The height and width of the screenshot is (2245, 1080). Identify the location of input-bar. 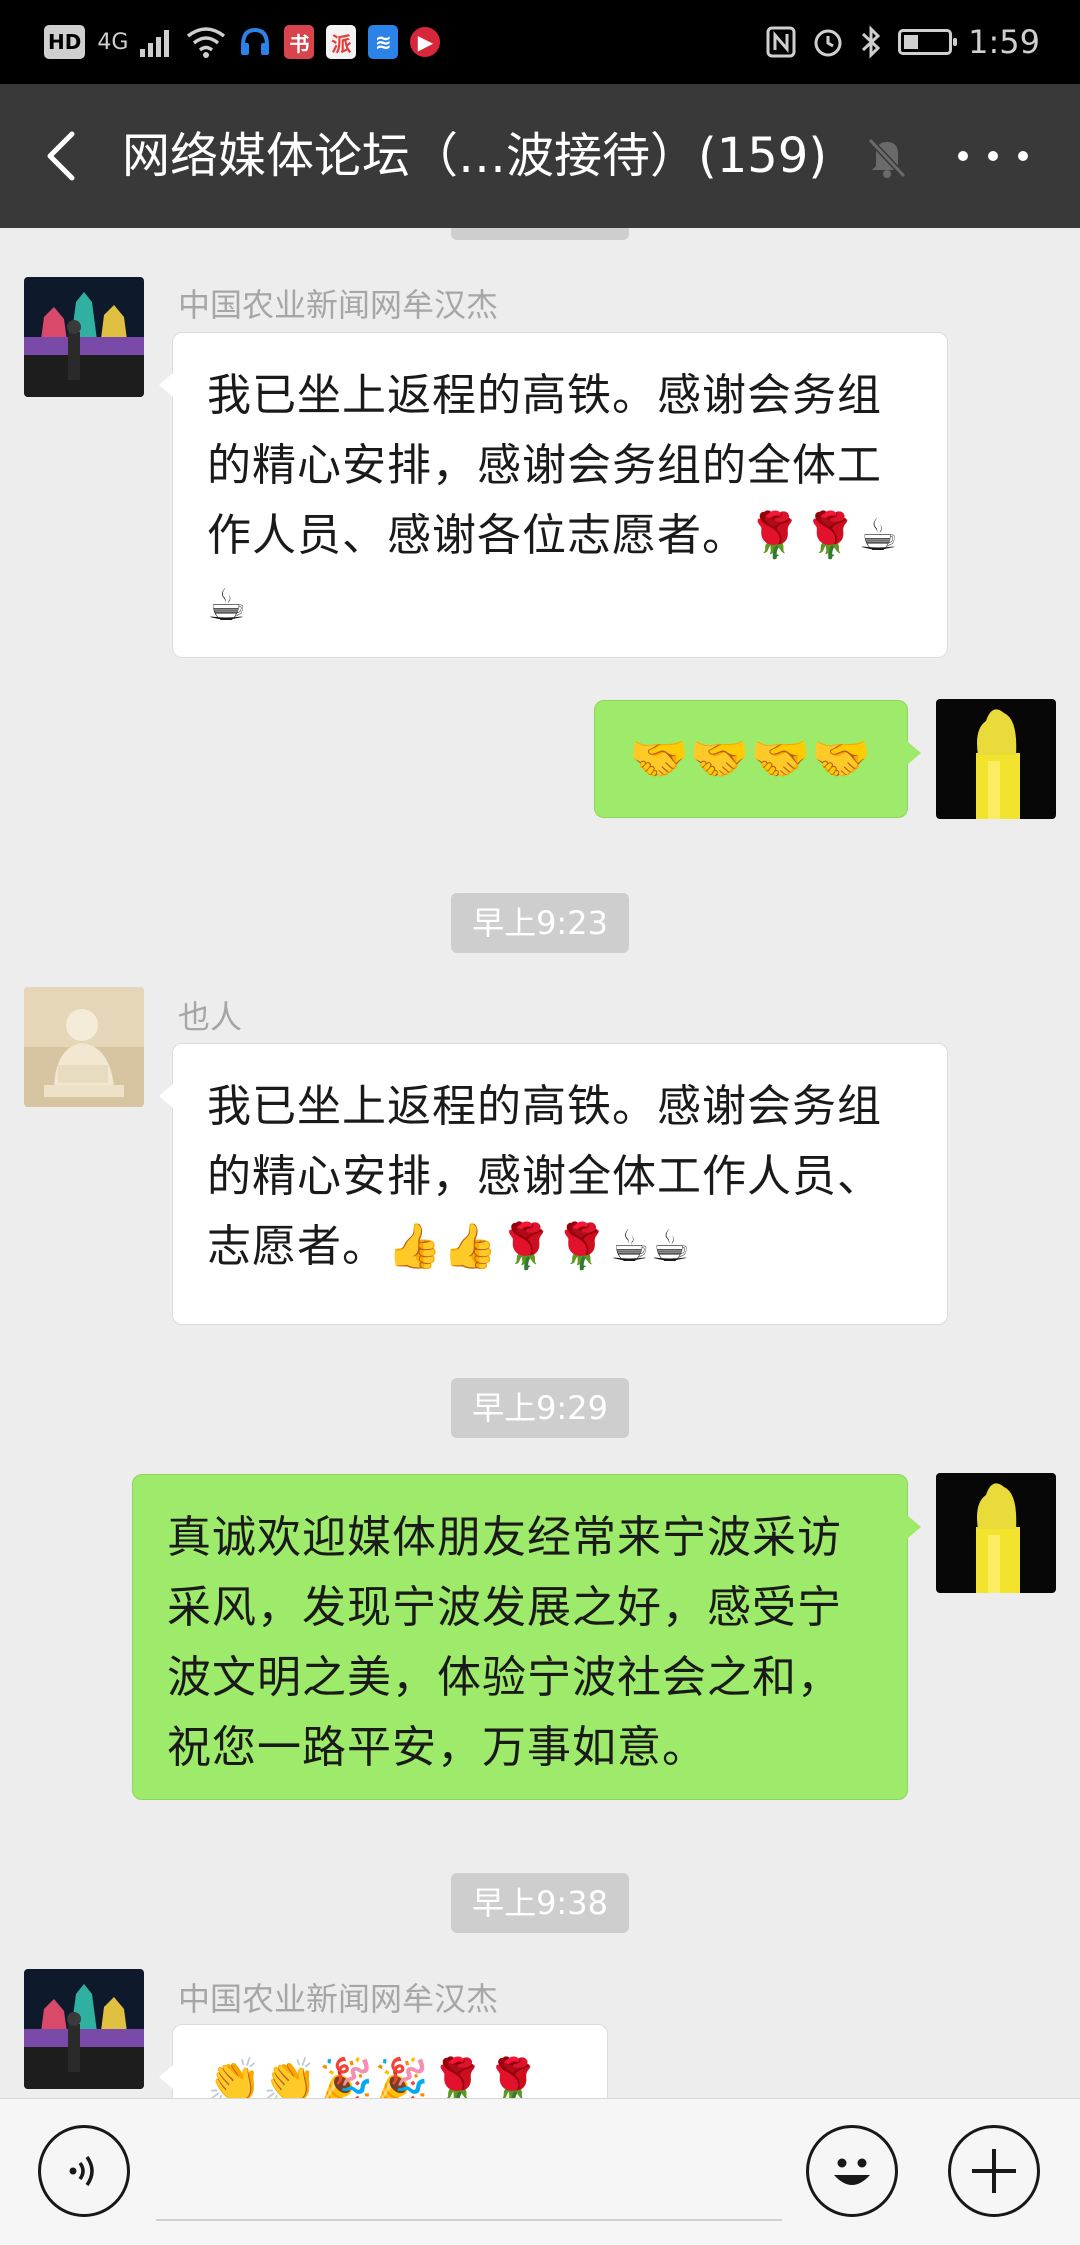
(540, 2171).